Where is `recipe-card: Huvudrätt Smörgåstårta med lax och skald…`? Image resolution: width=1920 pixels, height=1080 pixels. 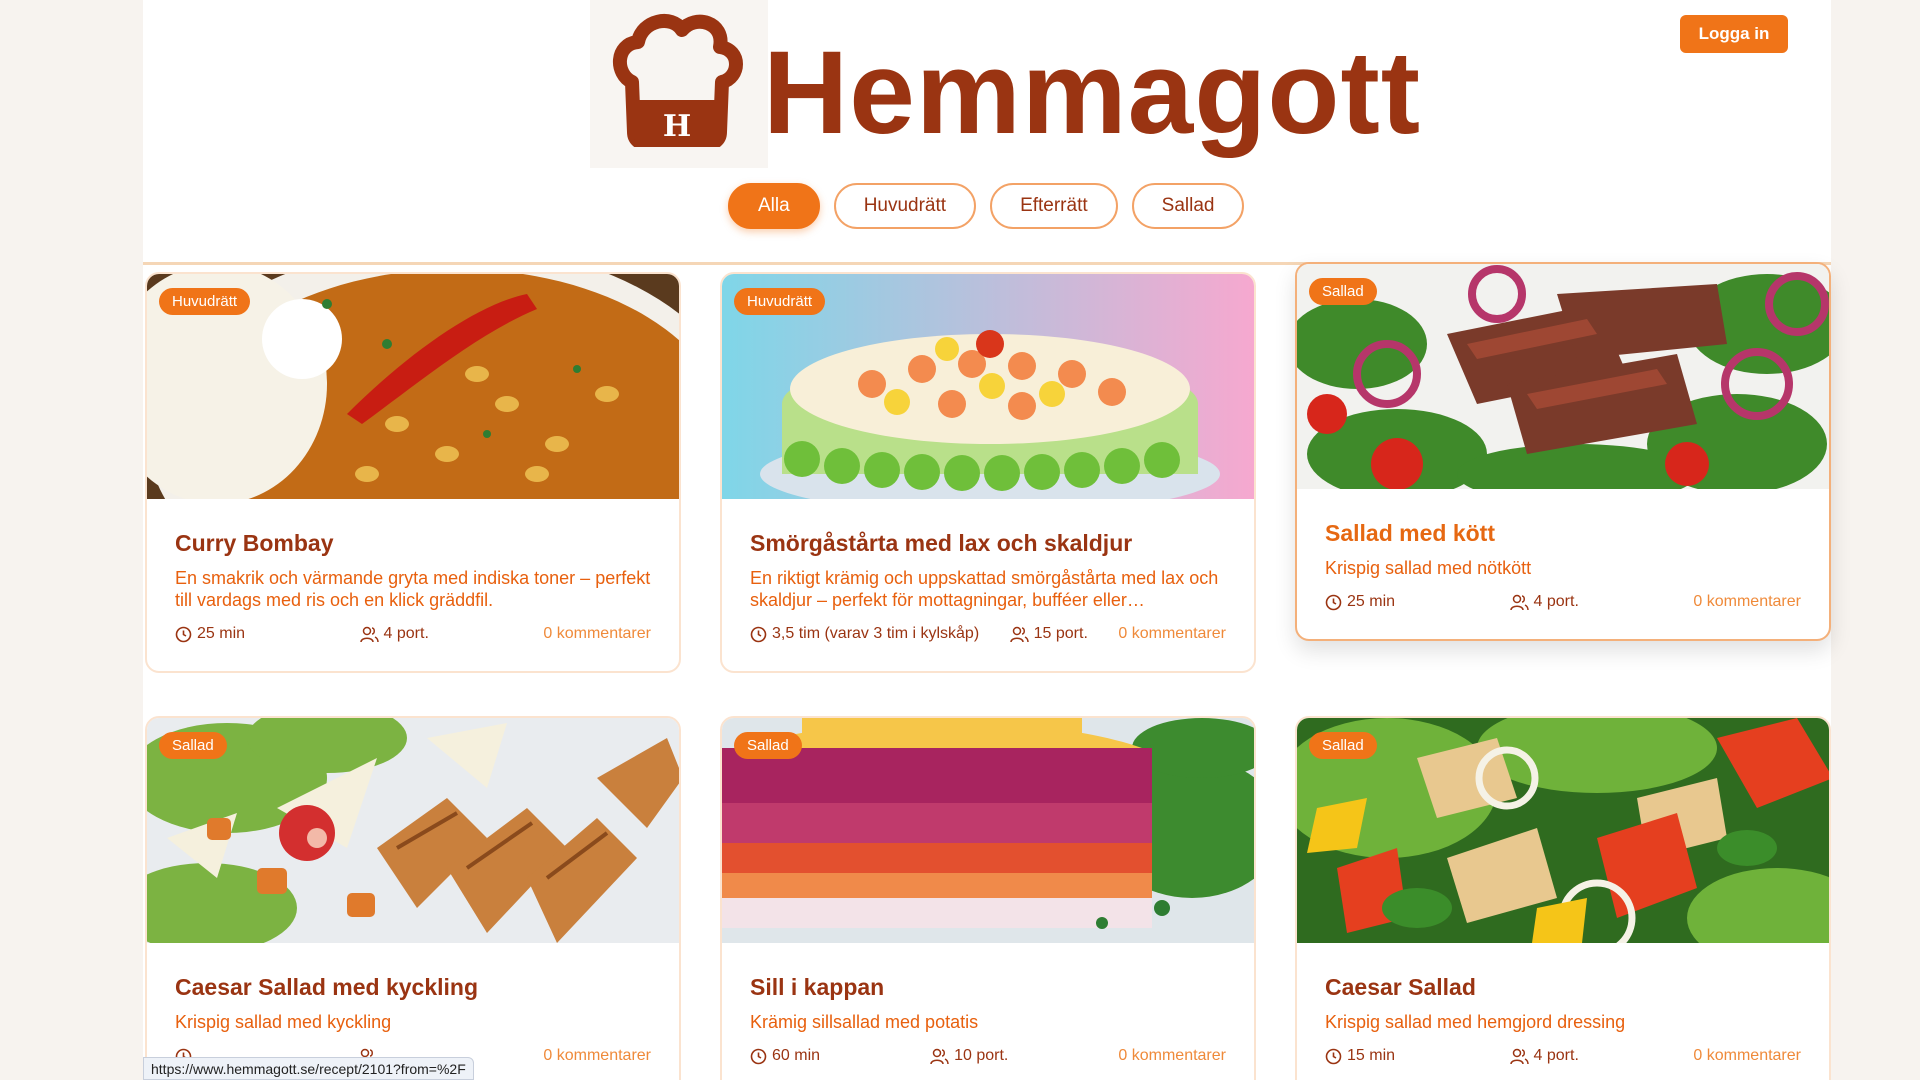
recipe-card: Huvudrätt Smörgåstårta med lax och skald… is located at coordinates (988, 472).